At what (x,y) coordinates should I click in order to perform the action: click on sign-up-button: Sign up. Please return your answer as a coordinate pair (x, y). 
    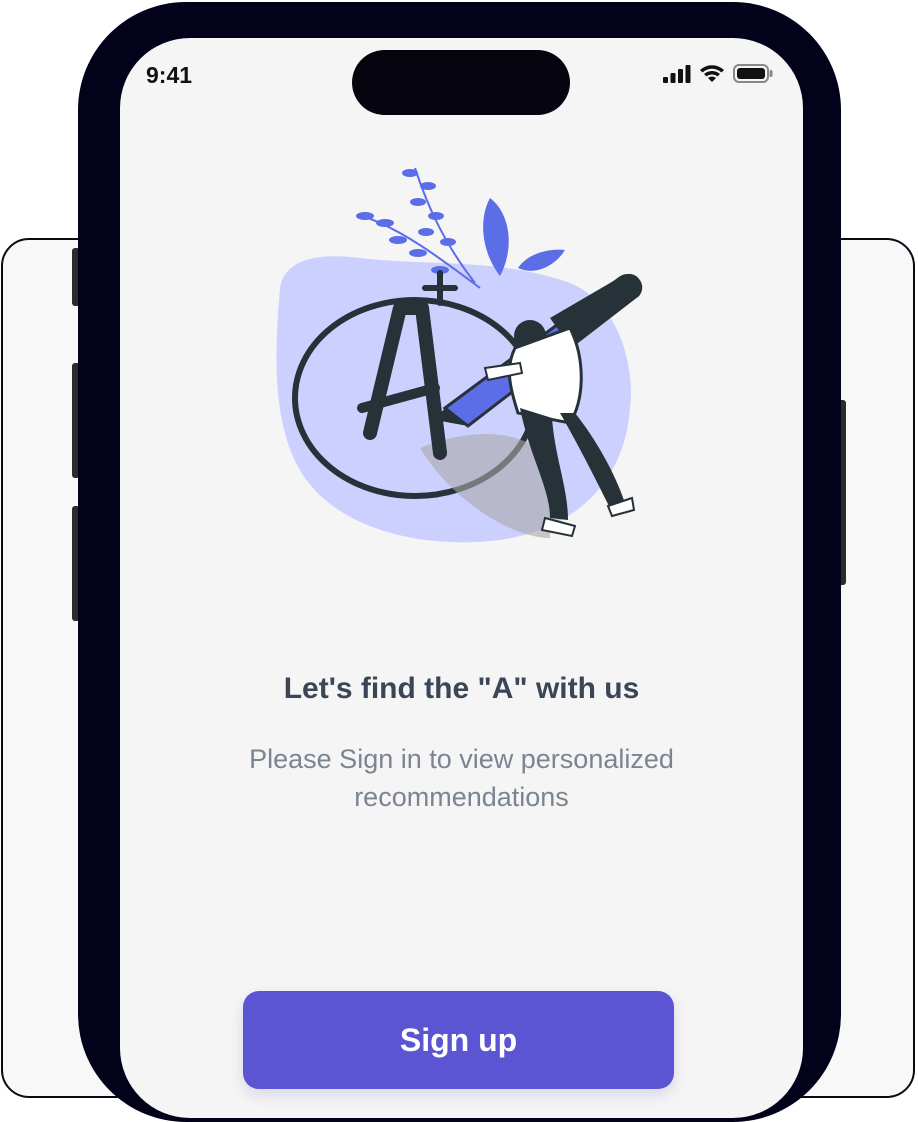
    Looking at the image, I should click on (458, 1040).